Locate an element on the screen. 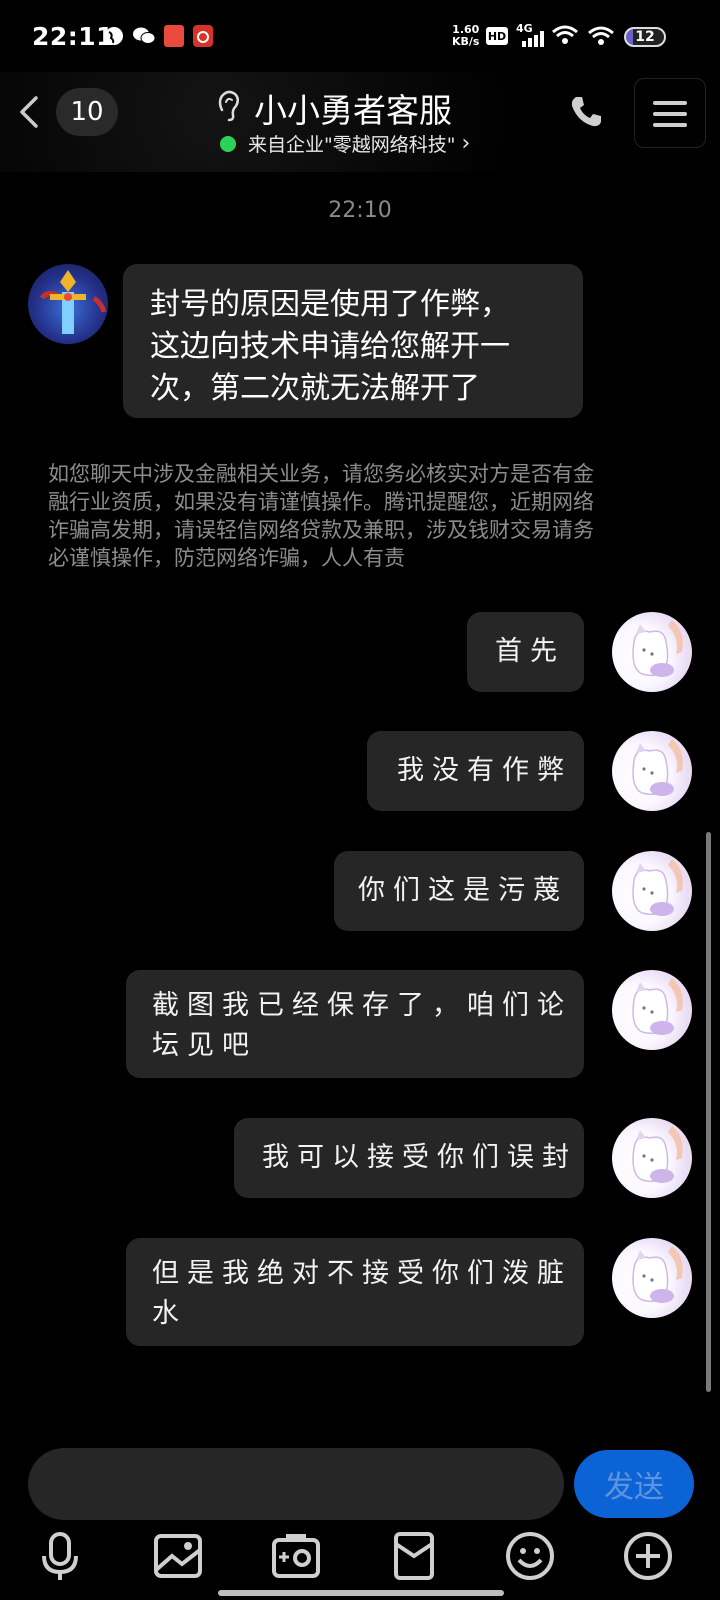  globe-icon is located at coordinates (114, 36).